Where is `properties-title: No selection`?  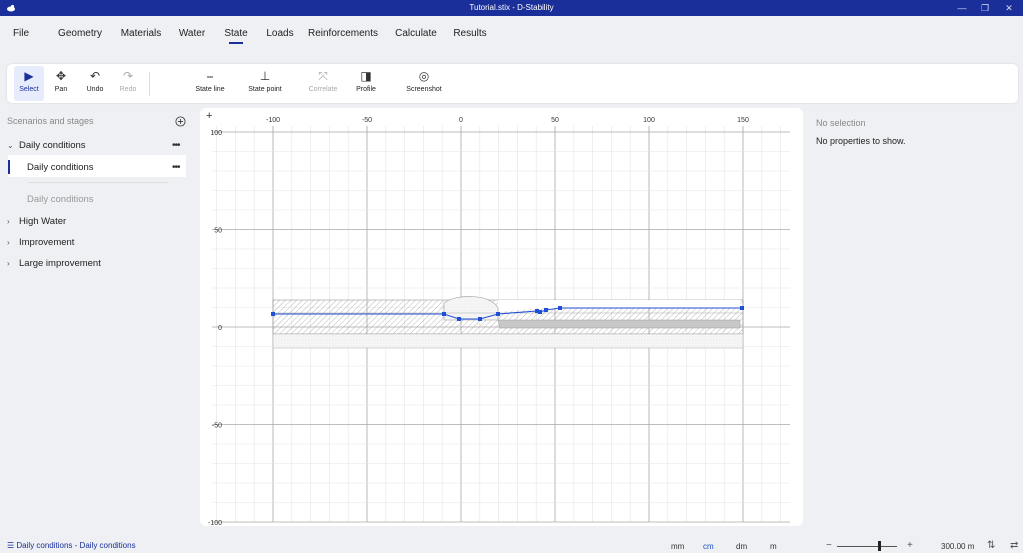
properties-title: No selection is located at coordinates (841, 123).